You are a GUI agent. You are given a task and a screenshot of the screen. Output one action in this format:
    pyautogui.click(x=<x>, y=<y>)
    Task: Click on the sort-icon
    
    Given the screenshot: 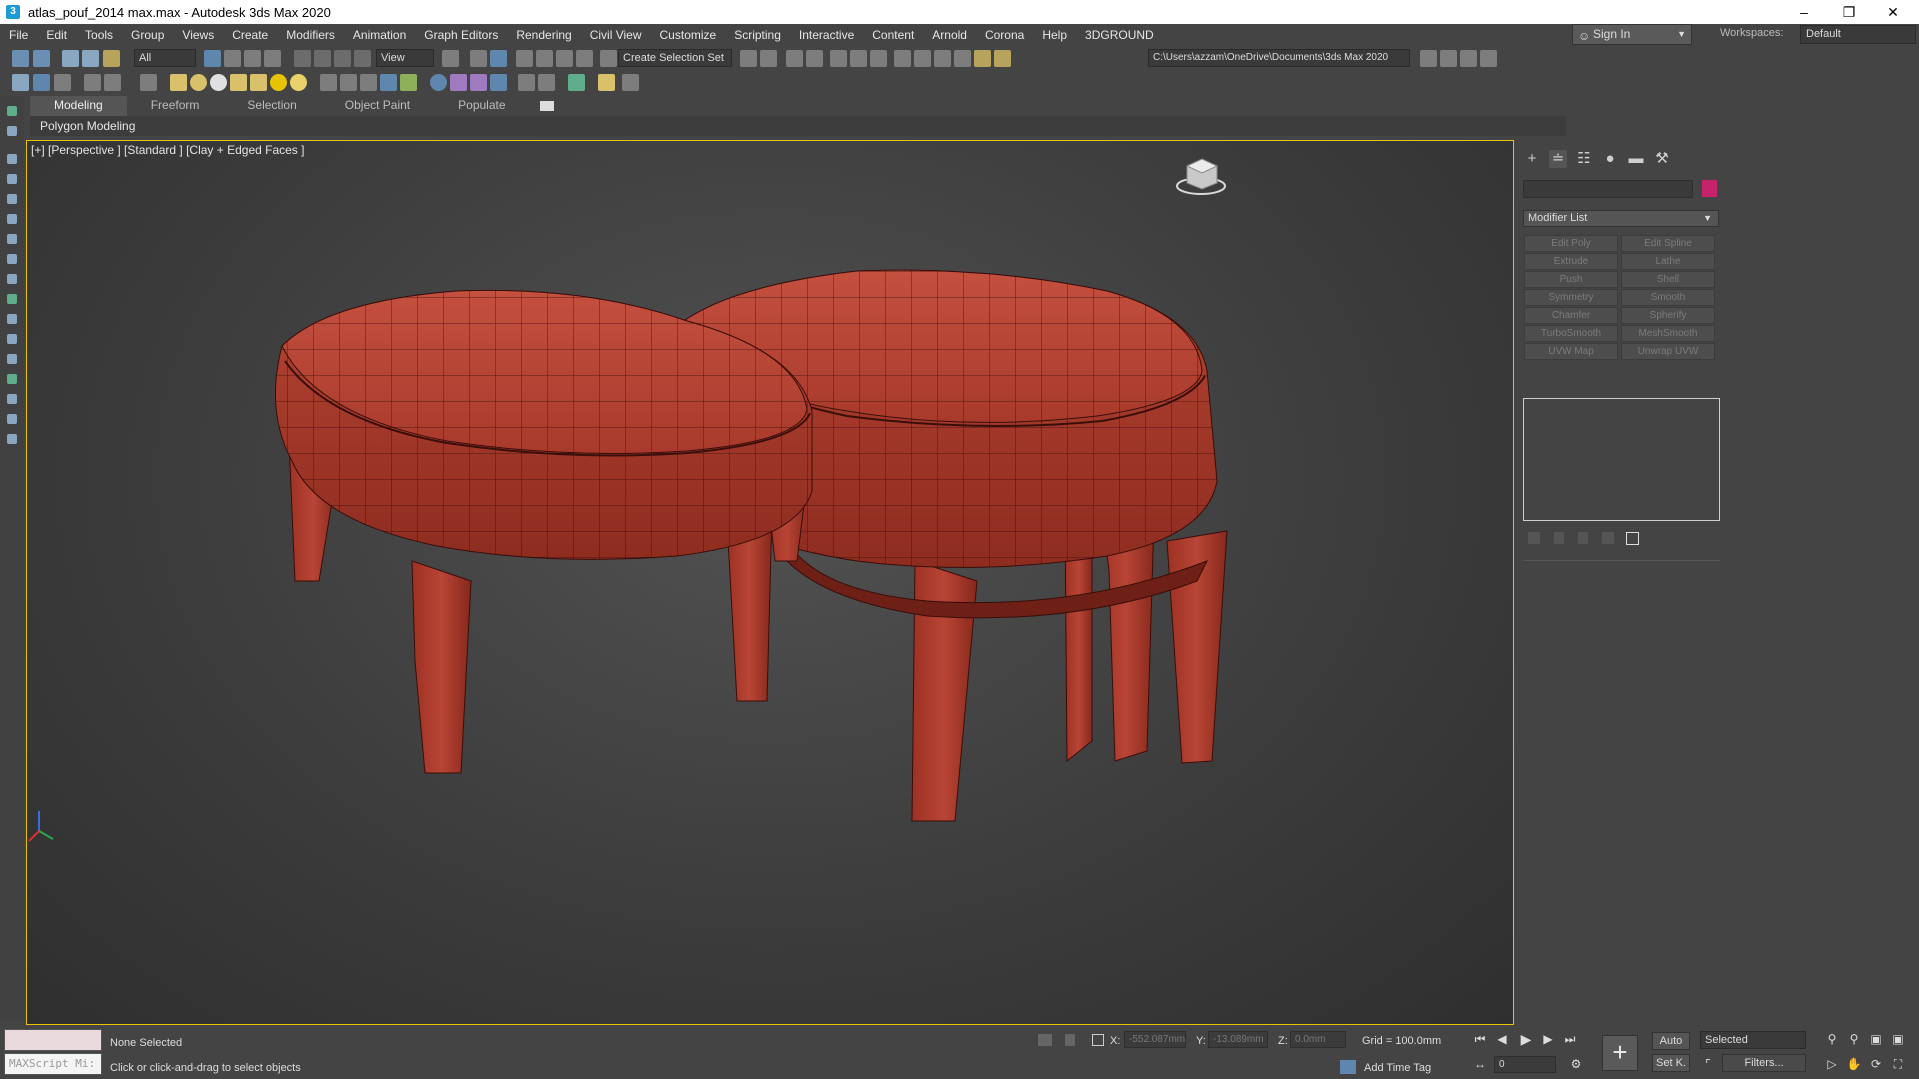 What is the action you would take?
    pyautogui.click(x=12, y=159)
    